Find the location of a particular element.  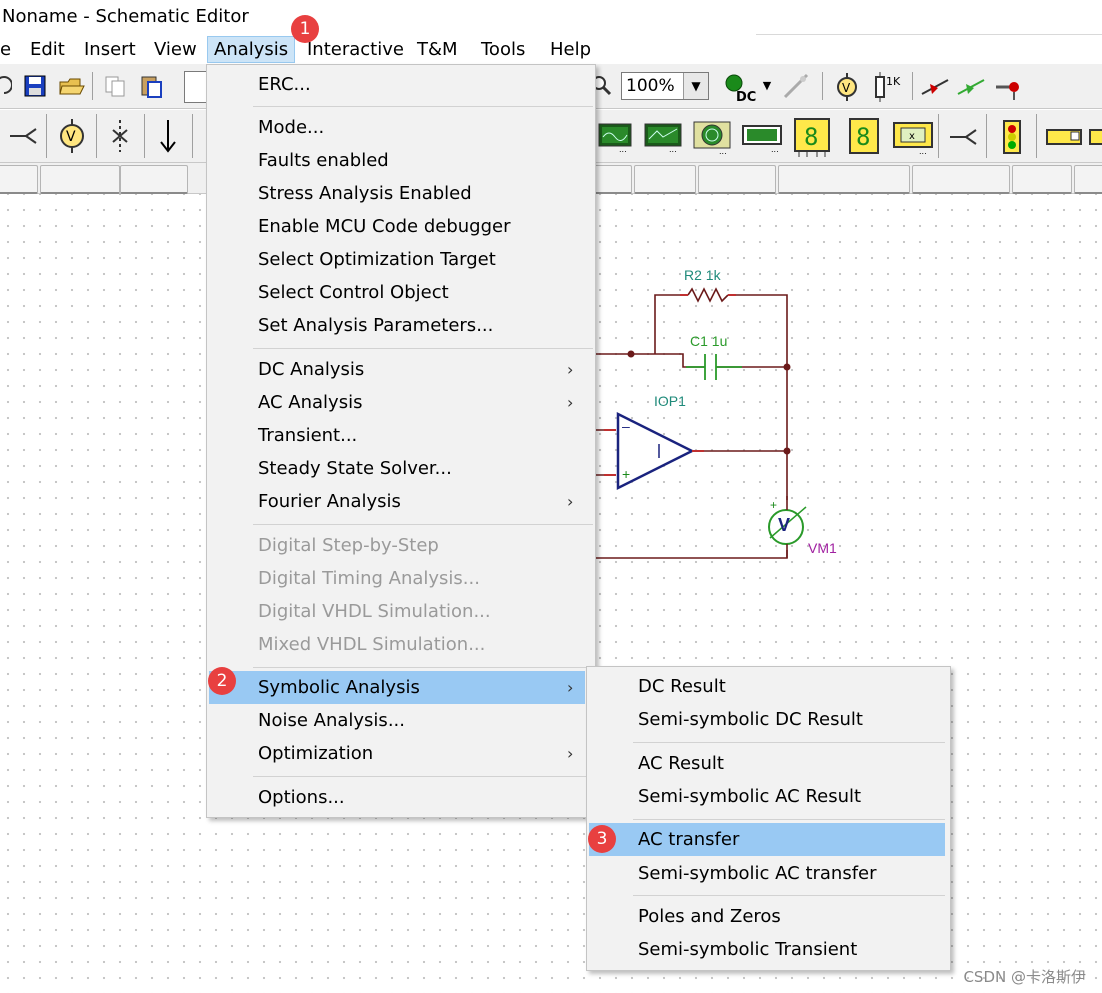

c1-label: C1 1u is located at coordinates (709, 341).